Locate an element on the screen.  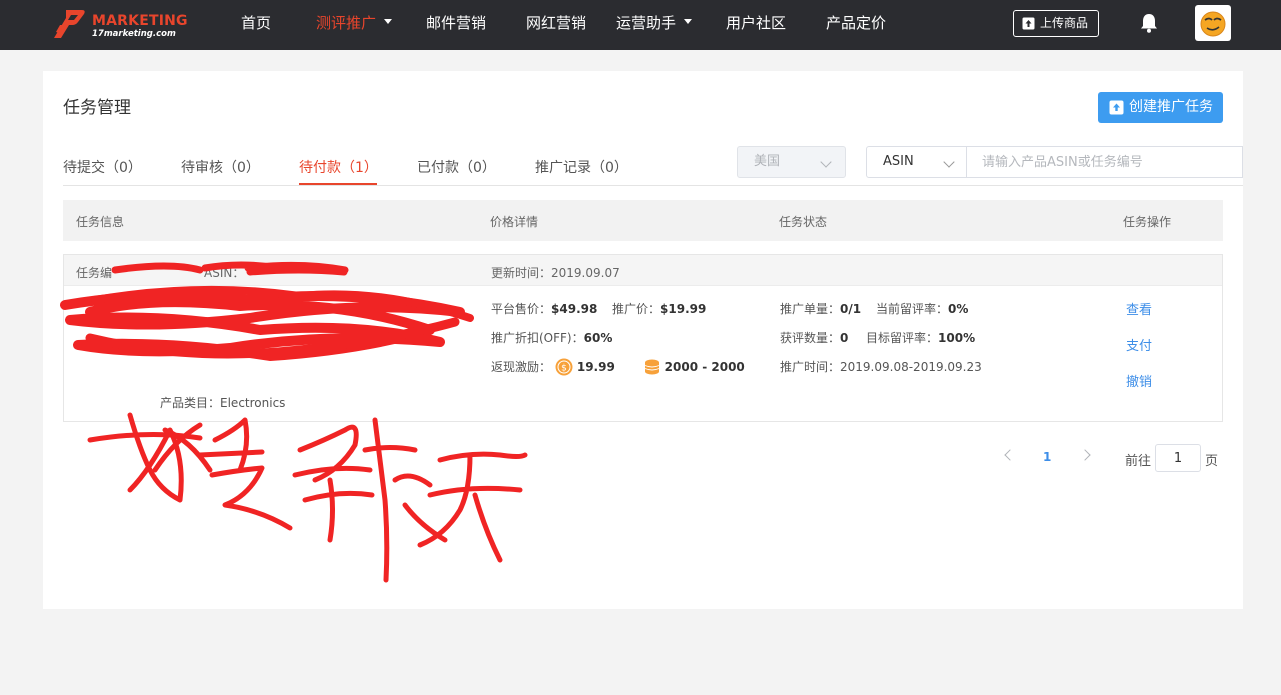
nav-label: 用户社区 is located at coordinates (756, 23).